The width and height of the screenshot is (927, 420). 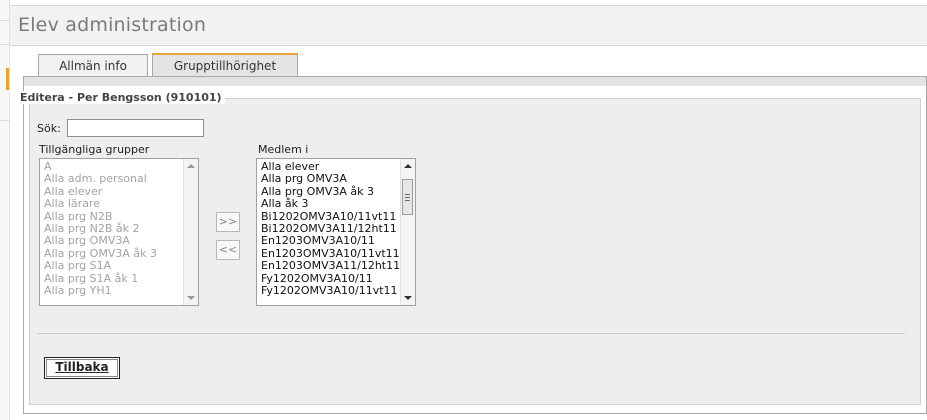 What do you see at coordinates (121, 97) in the screenshot?
I see `fieldset-legend: Editera - Per Bengsson (910101)` at bounding box center [121, 97].